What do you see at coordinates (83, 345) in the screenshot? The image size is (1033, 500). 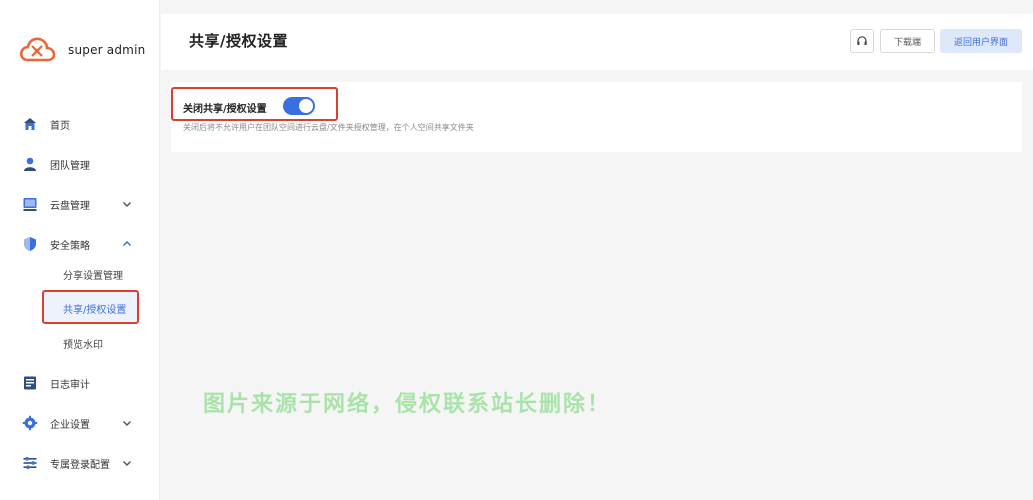 I see `sidebar-subitem-label: 预览水印` at bounding box center [83, 345].